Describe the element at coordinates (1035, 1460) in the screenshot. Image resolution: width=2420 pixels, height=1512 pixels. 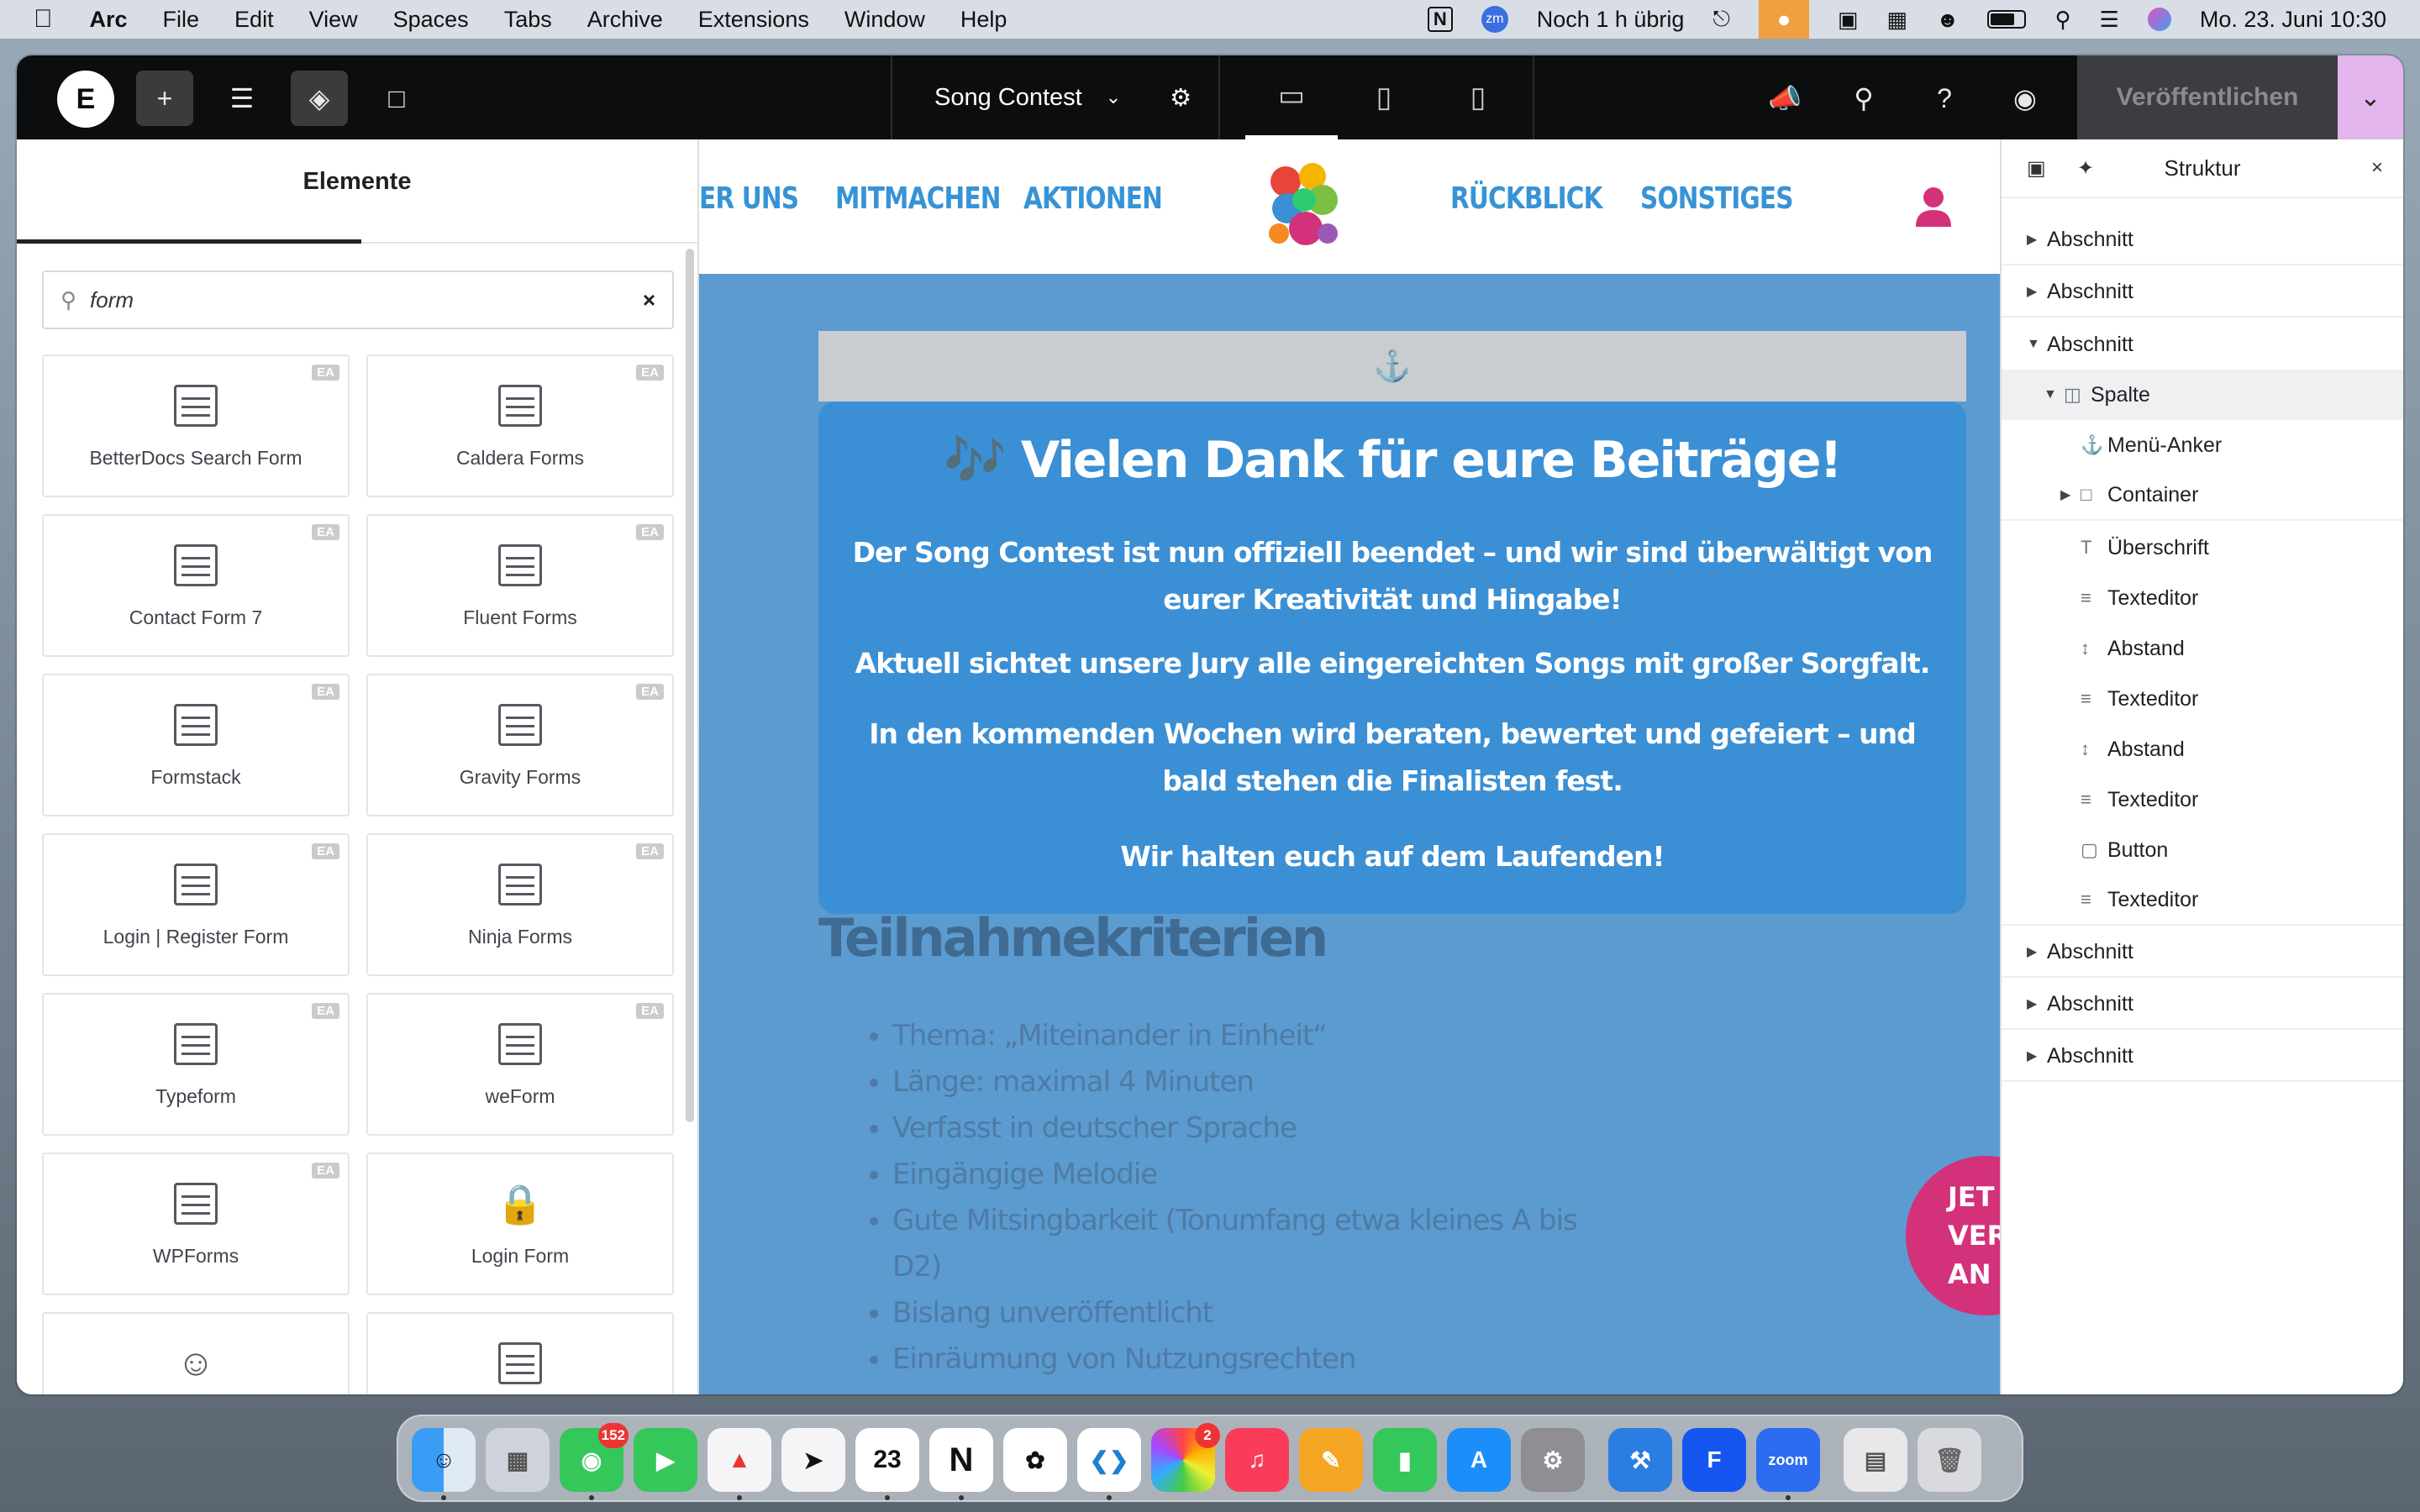
I see `chatgpt-icon: ✿` at that location.